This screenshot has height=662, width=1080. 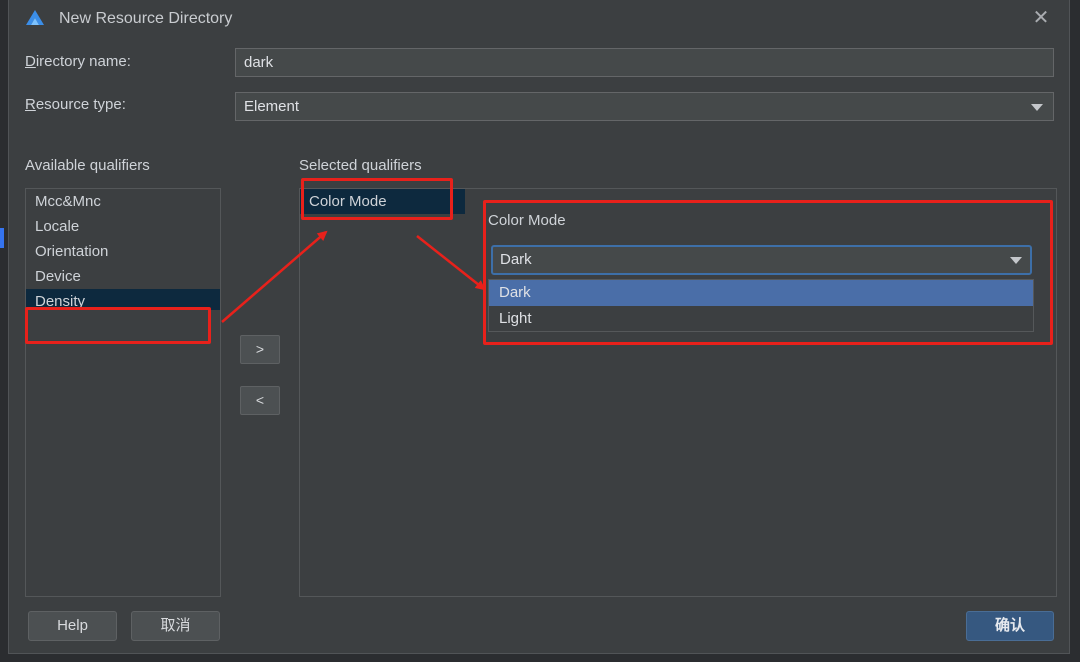 What do you see at coordinates (644, 62) in the screenshot?
I see `directory-name-field: dark` at bounding box center [644, 62].